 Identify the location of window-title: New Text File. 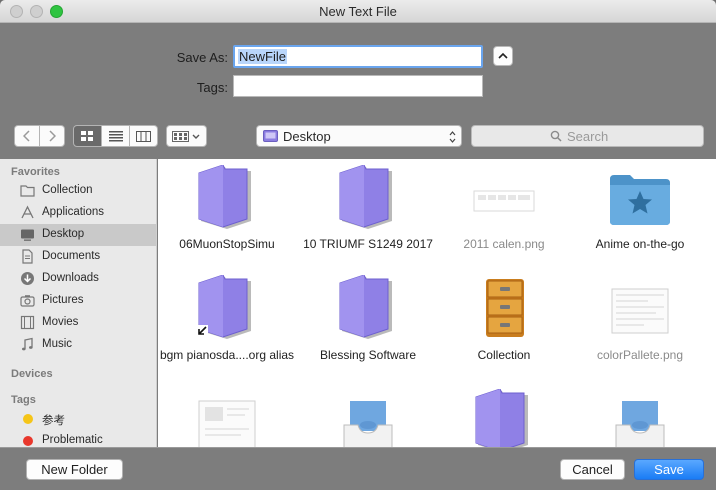
(358, 11).